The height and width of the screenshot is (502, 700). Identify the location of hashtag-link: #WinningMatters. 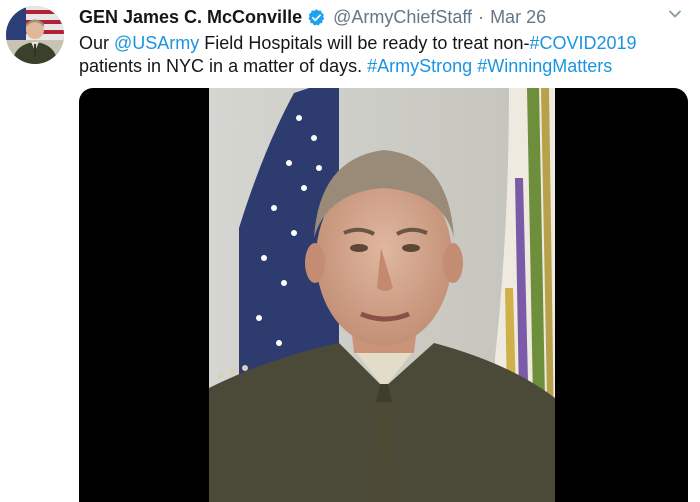
(544, 66).